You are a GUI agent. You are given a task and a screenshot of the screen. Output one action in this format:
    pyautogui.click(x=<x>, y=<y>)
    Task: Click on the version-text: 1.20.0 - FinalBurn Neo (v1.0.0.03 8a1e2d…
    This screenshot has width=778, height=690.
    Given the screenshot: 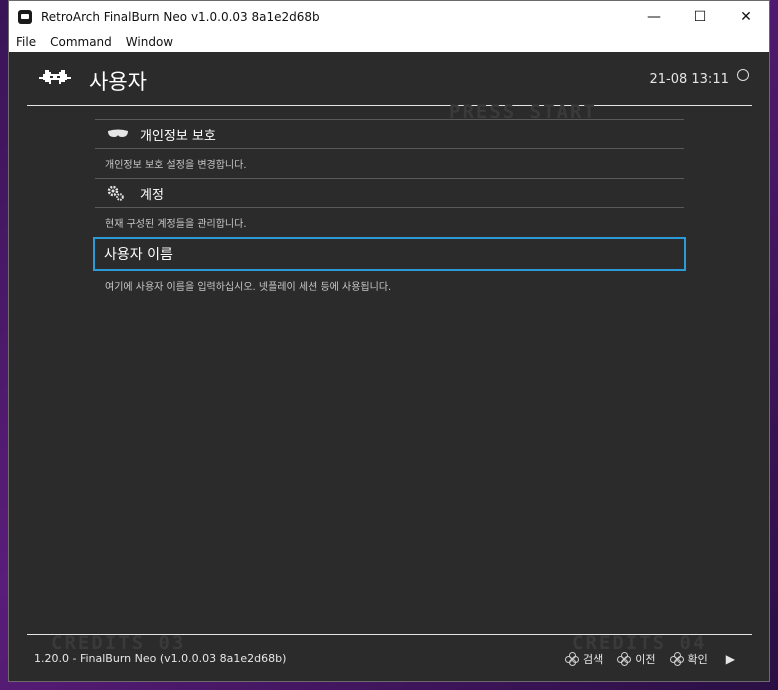 What is the action you would take?
    pyautogui.click(x=160, y=658)
    